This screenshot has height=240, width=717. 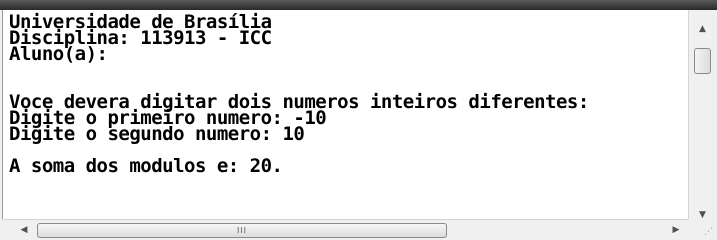 I want to click on scrollbar-corner: ⋰, so click(x=702, y=229).